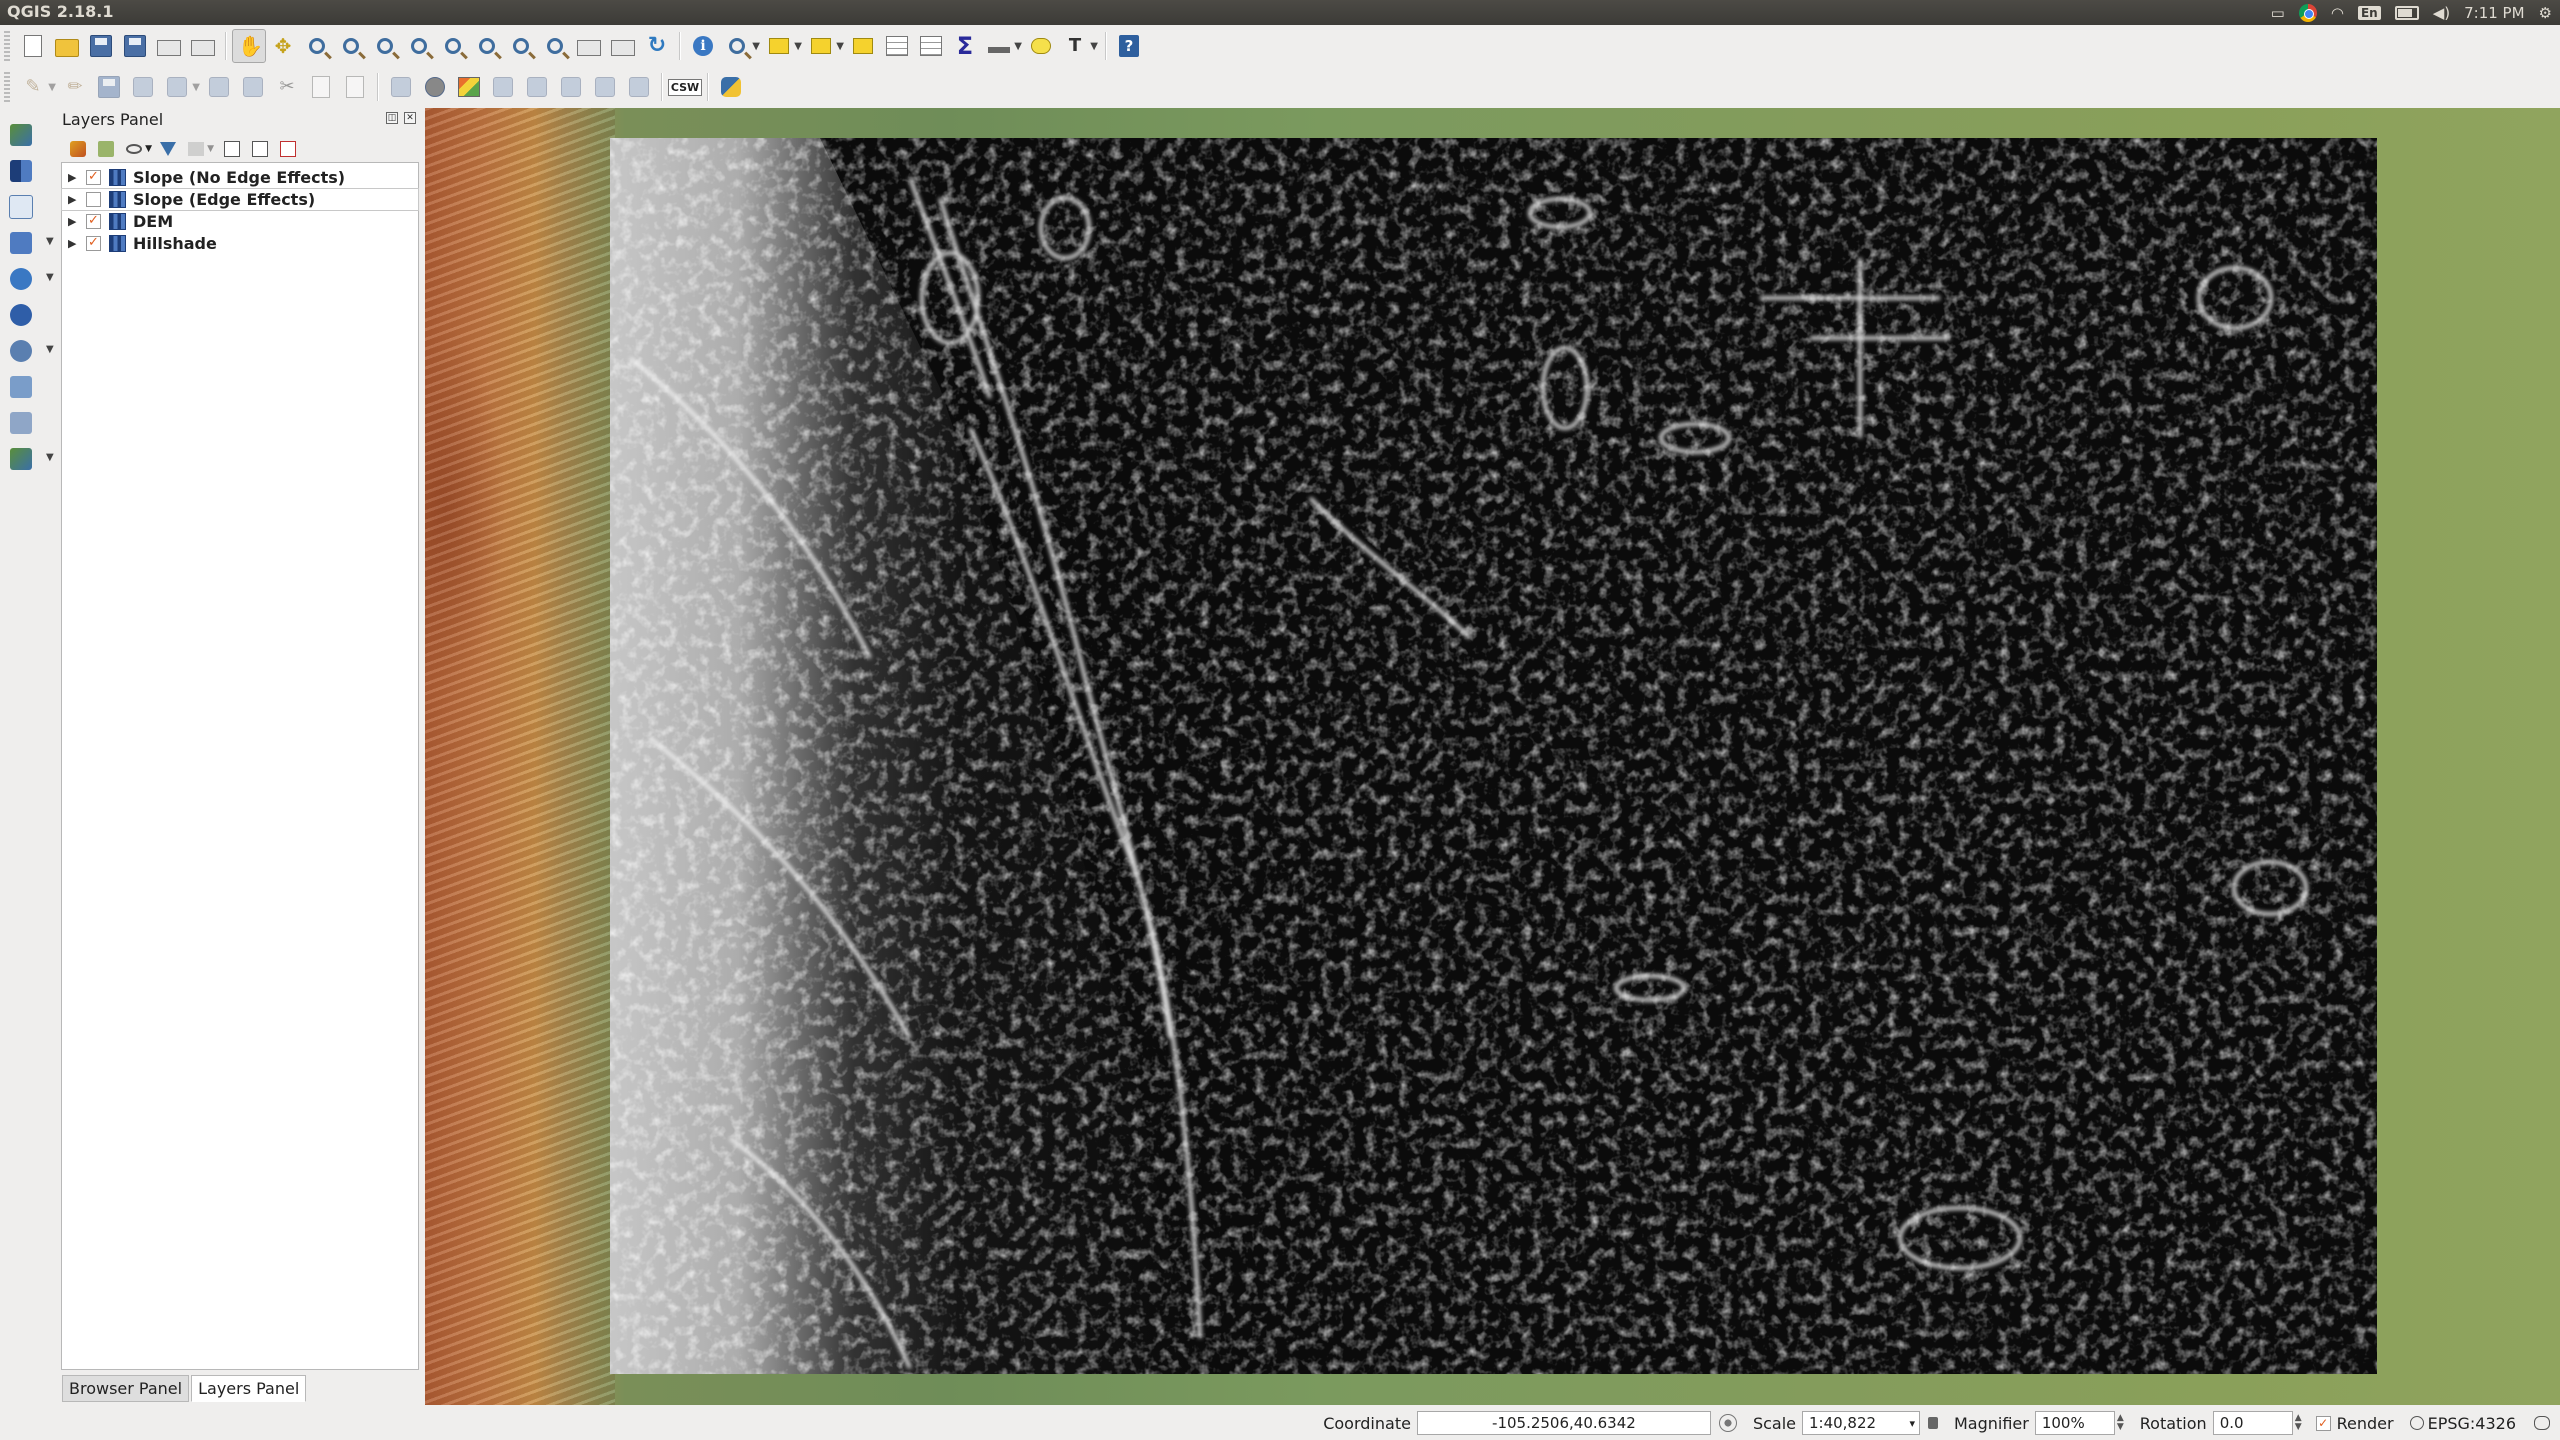 This screenshot has width=2560, height=1440. I want to click on select-by-expression-button: ▼, so click(824, 46).